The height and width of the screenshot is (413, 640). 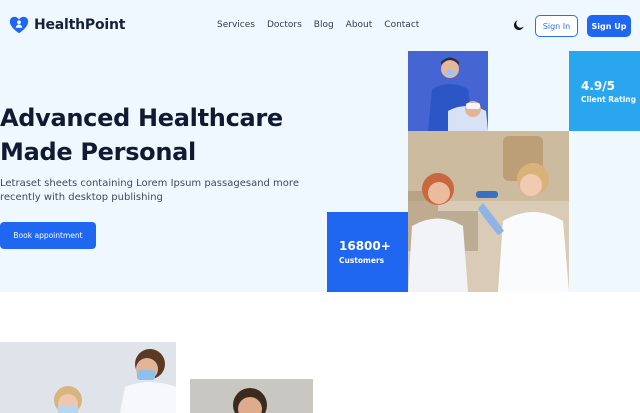 What do you see at coordinates (608, 99) in the screenshot?
I see `client-rating-label: Client Rating` at bounding box center [608, 99].